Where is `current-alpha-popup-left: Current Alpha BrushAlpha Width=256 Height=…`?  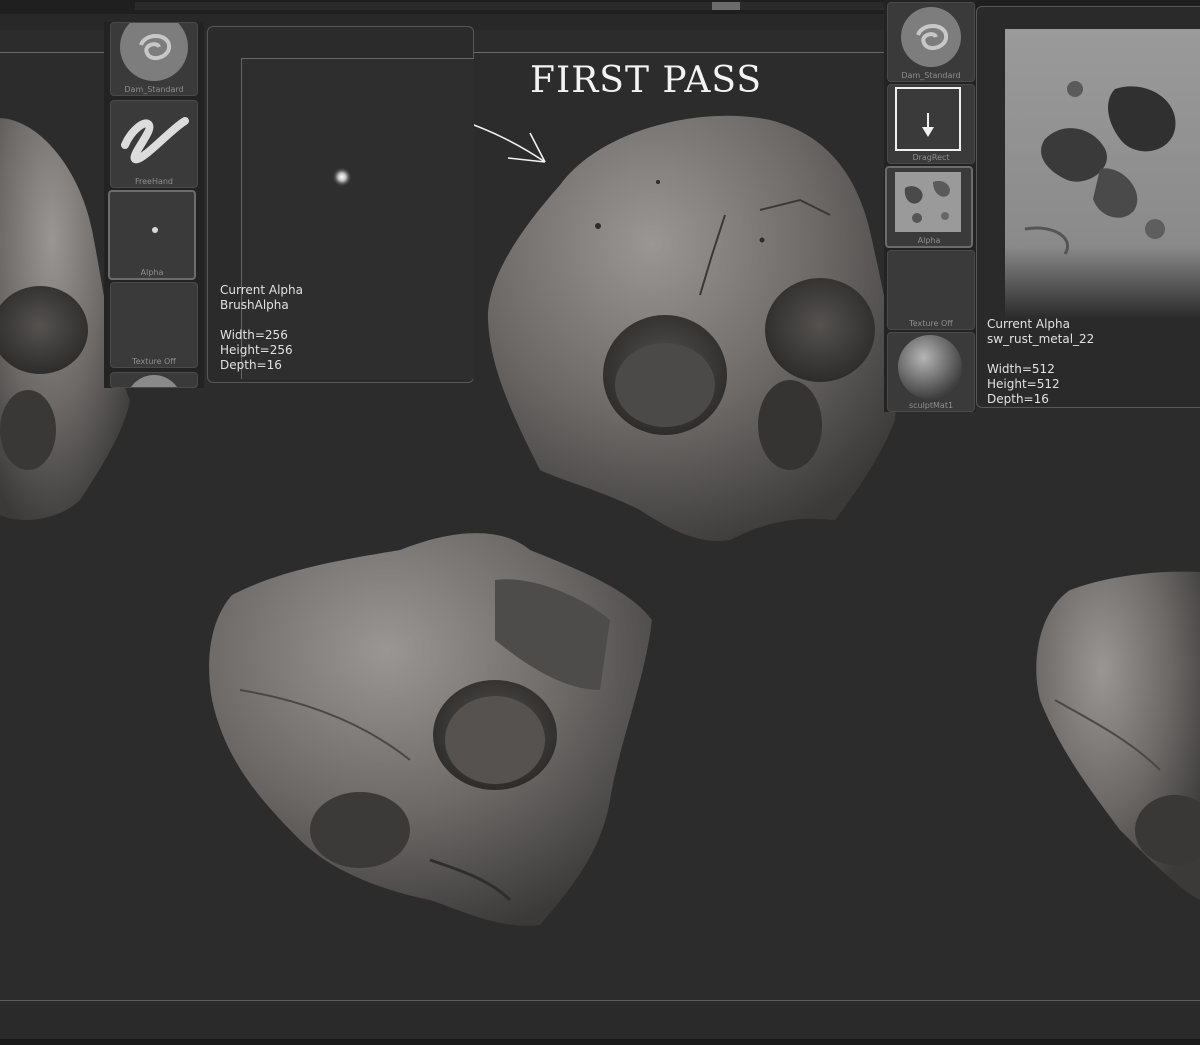 current-alpha-popup-left: Current Alpha BrushAlpha Width=256 Height=… is located at coordinates (340, 204).